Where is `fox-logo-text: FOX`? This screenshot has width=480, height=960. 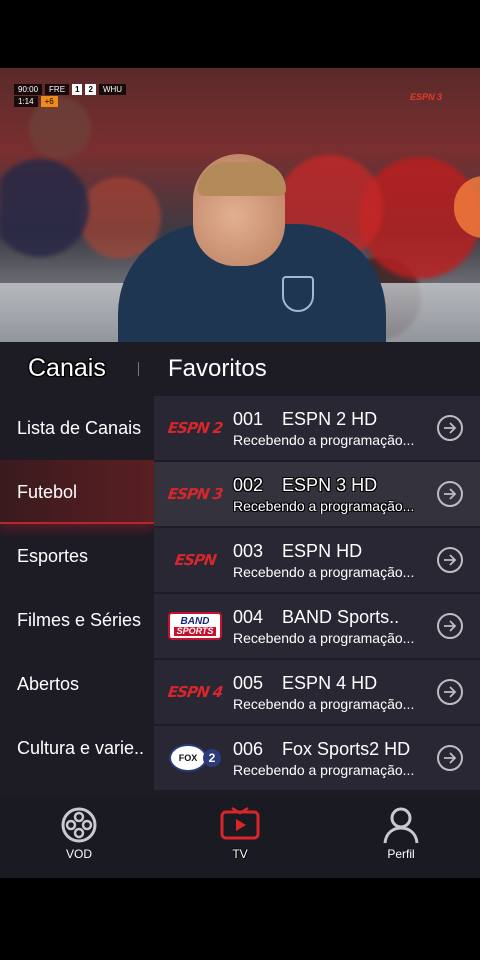
fox-logo-text: FOX is located at coordinates (188, 758).